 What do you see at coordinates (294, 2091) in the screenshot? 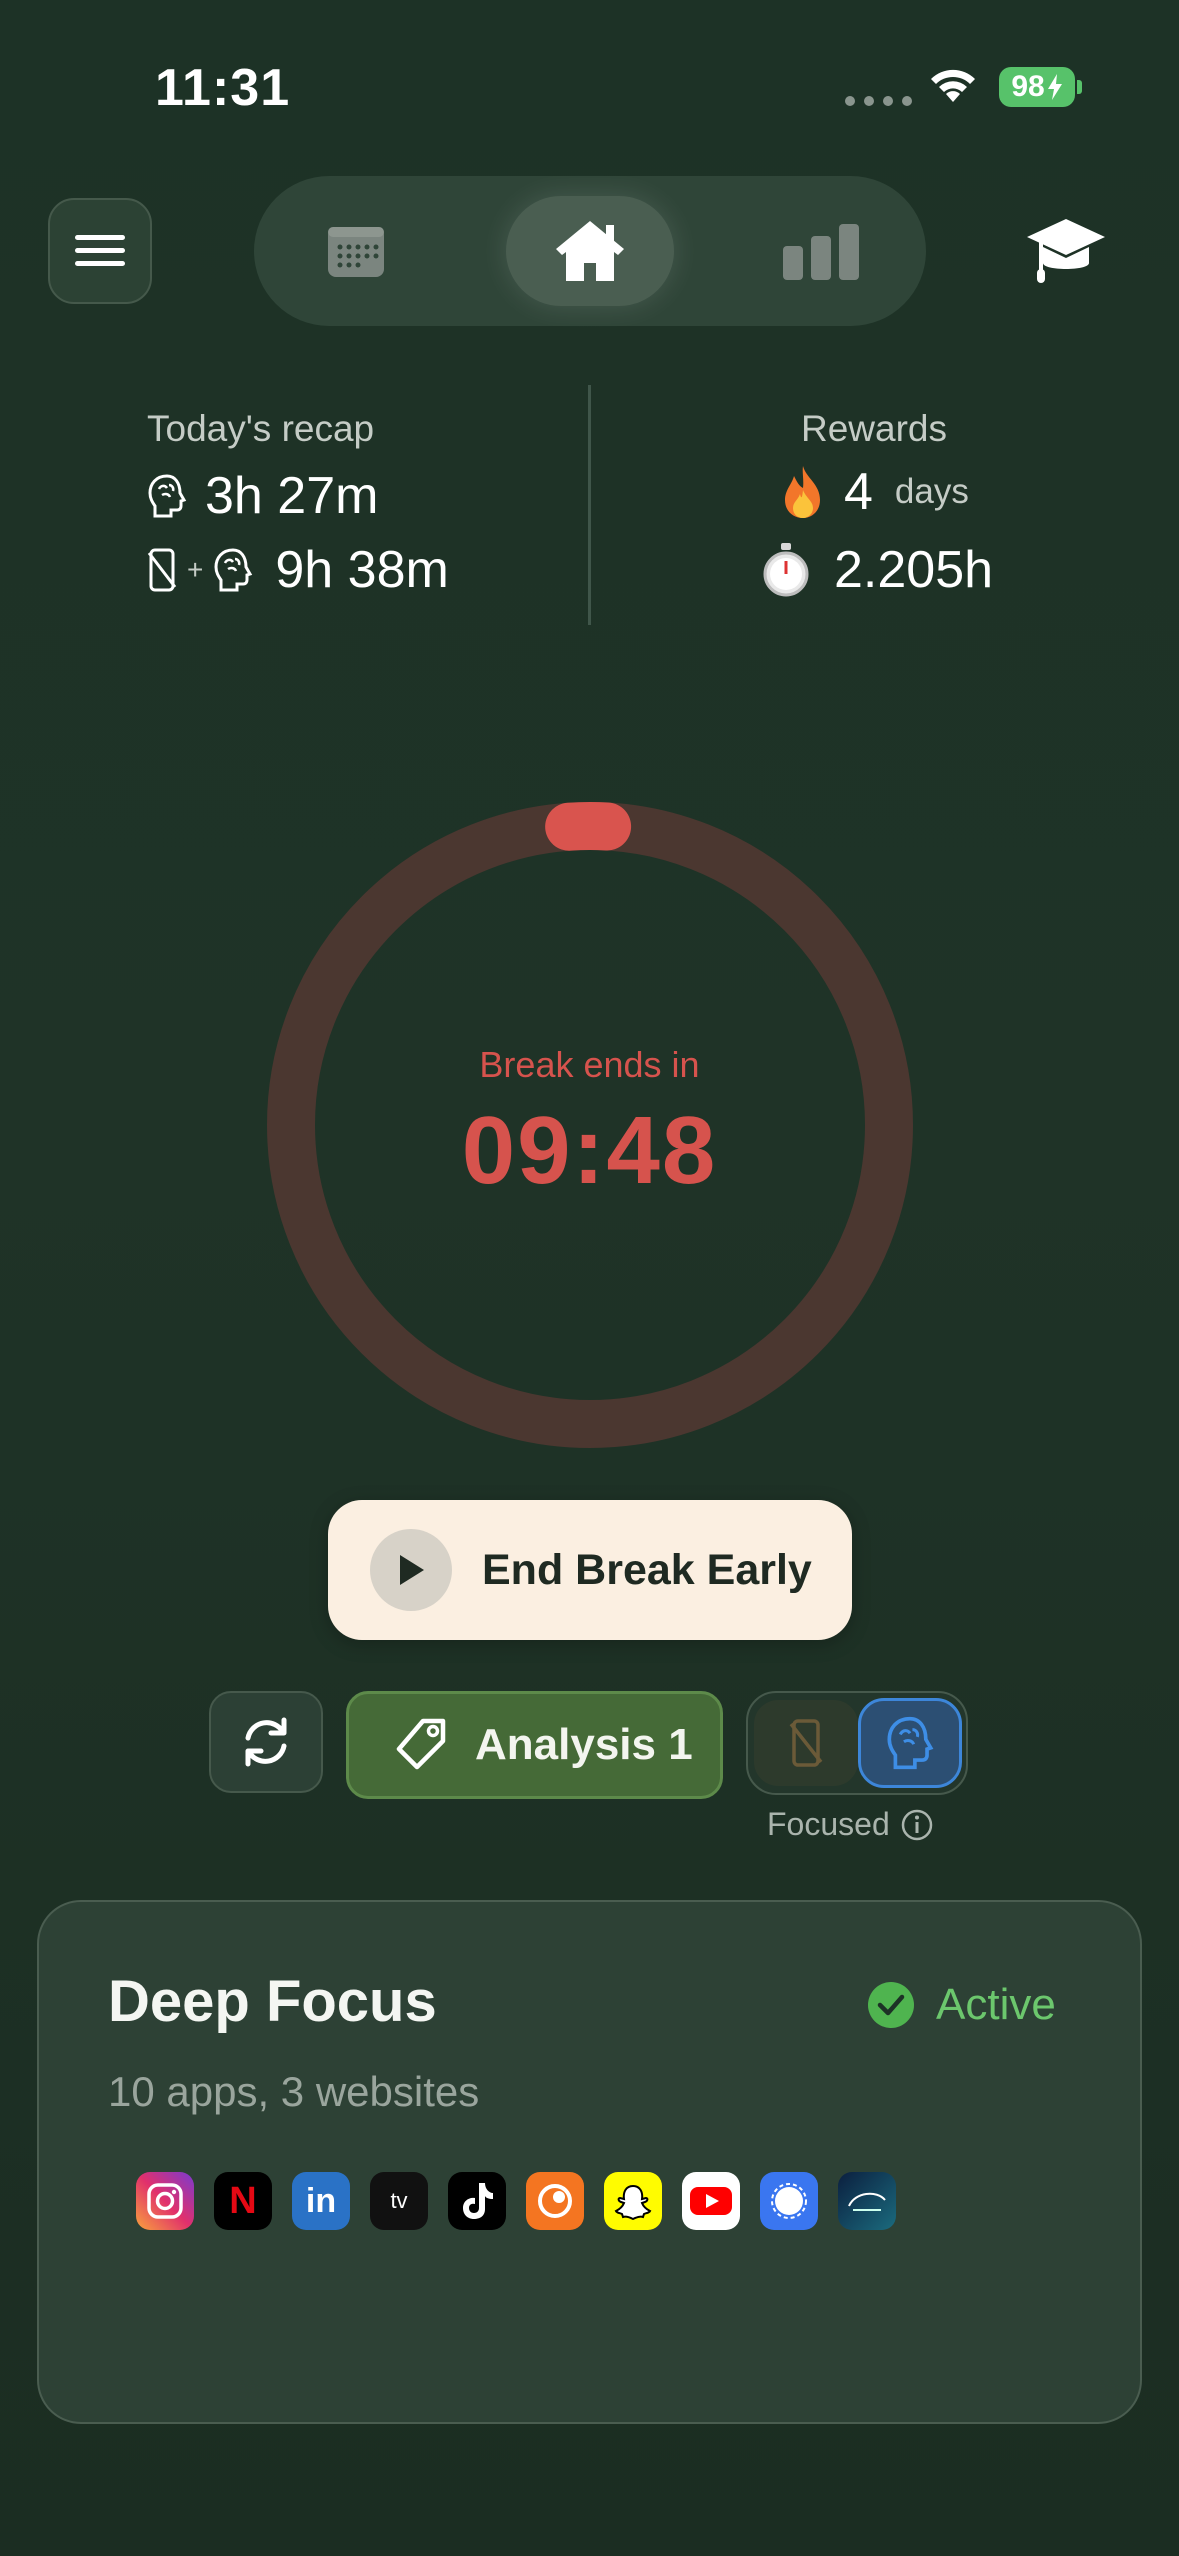
I see `profile-subtitle: 10 apps, 3 websites` at bounding box center [294, 2091].